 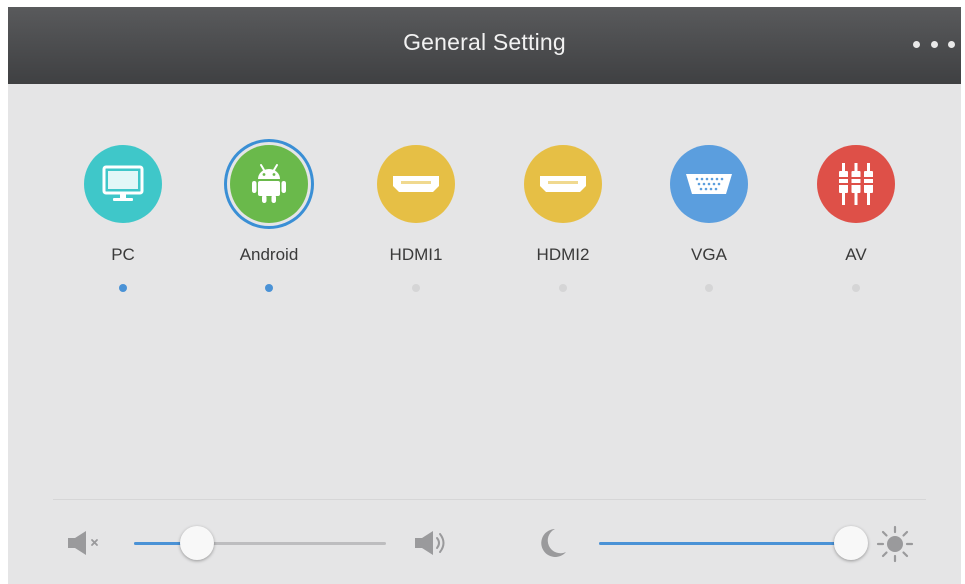 I want to click on divider, so click(x=489, y=499).